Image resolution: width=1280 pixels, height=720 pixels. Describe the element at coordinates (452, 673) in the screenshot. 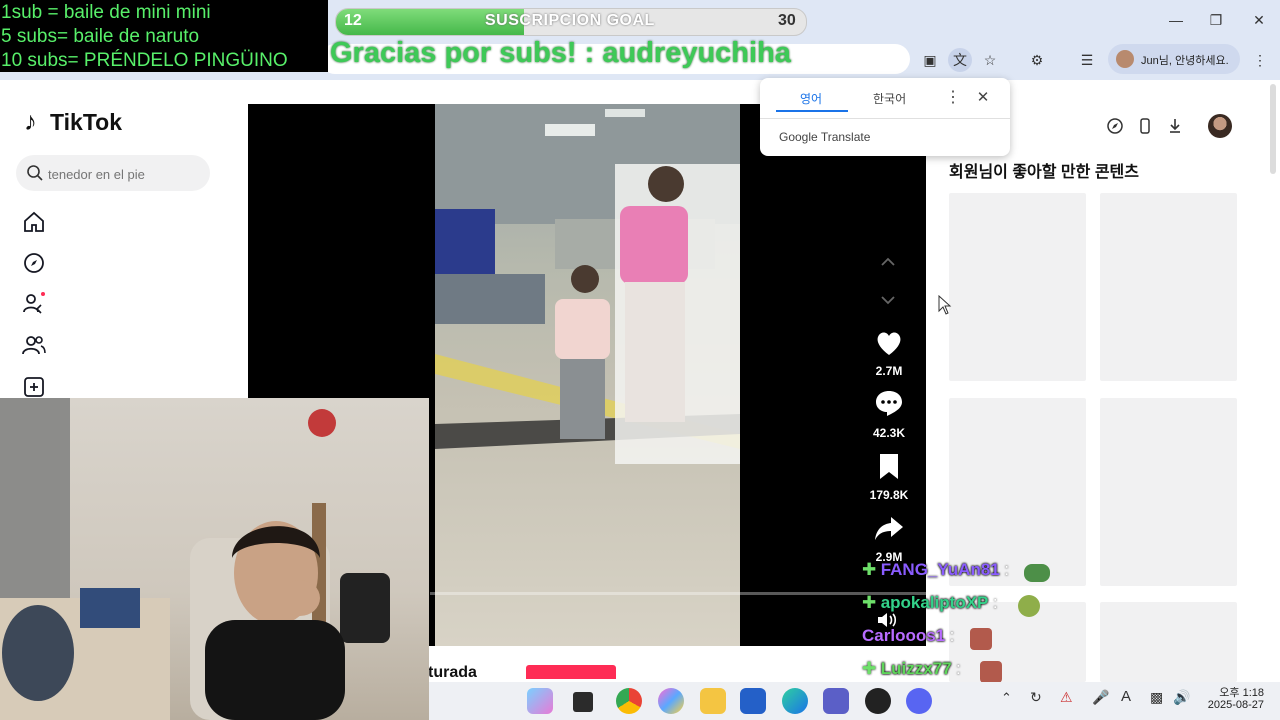

I see `video-caption: turada` at that location.